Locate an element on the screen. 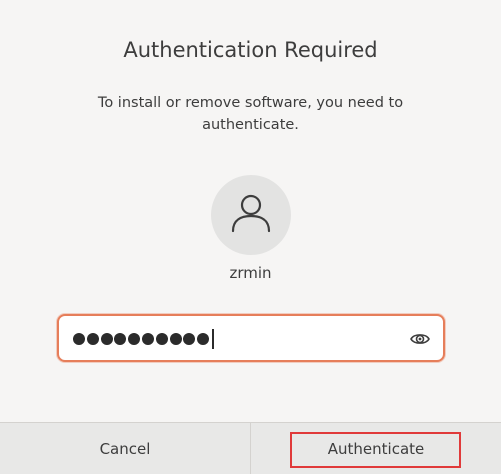 This screenshot has width=501, height=474. cancel-button: Cancel is located at coordinates (125, 448).